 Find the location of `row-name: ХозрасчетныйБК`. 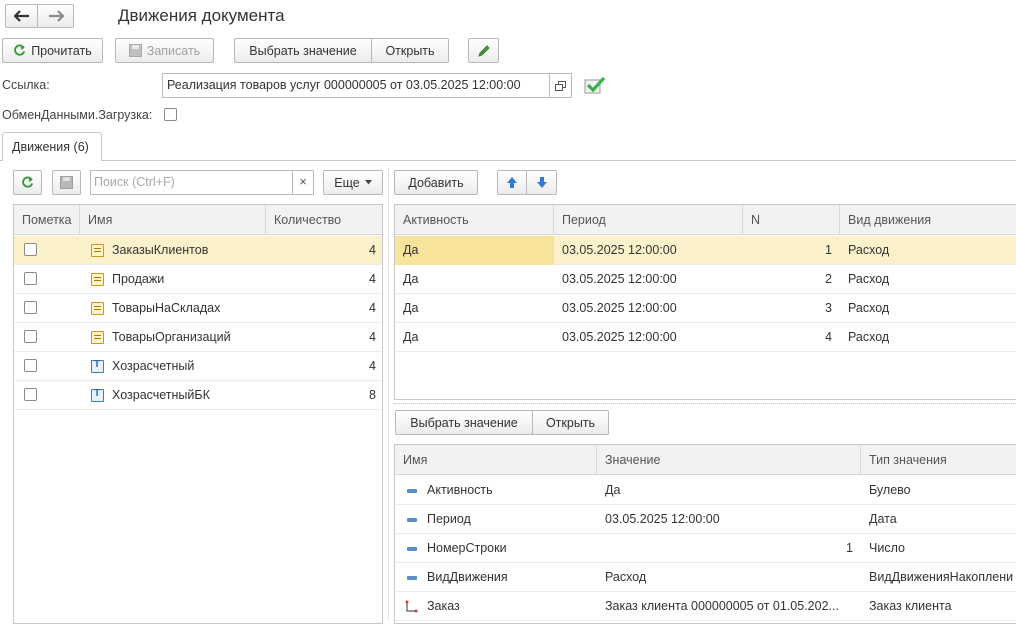

row-name: ХозрасчетныйБК is located at coordinates (161, 395).